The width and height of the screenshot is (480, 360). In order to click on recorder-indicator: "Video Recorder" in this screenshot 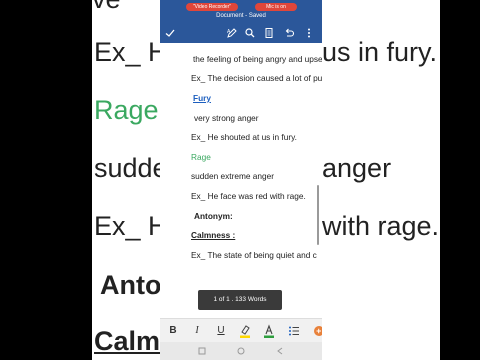, I will do `click(212, 7)`.